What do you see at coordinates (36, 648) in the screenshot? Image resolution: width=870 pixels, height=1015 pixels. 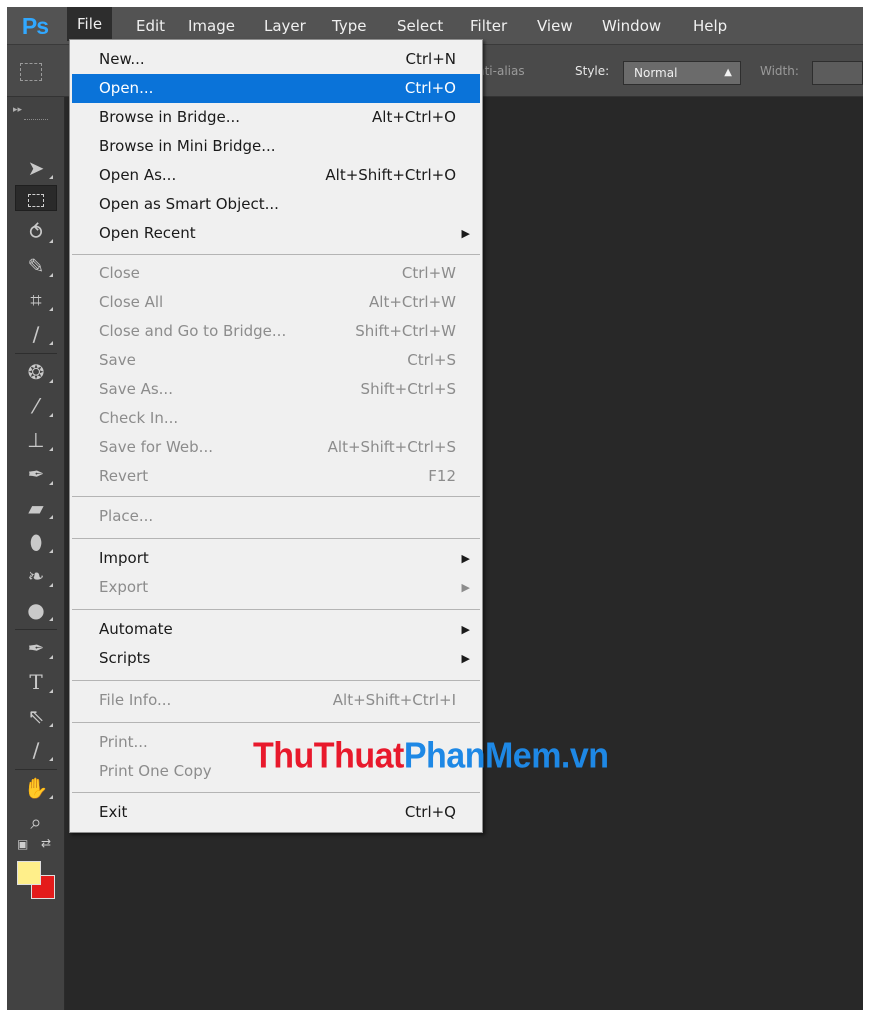 I see `pen-icon: ✒` at bounding box center [36, 648].